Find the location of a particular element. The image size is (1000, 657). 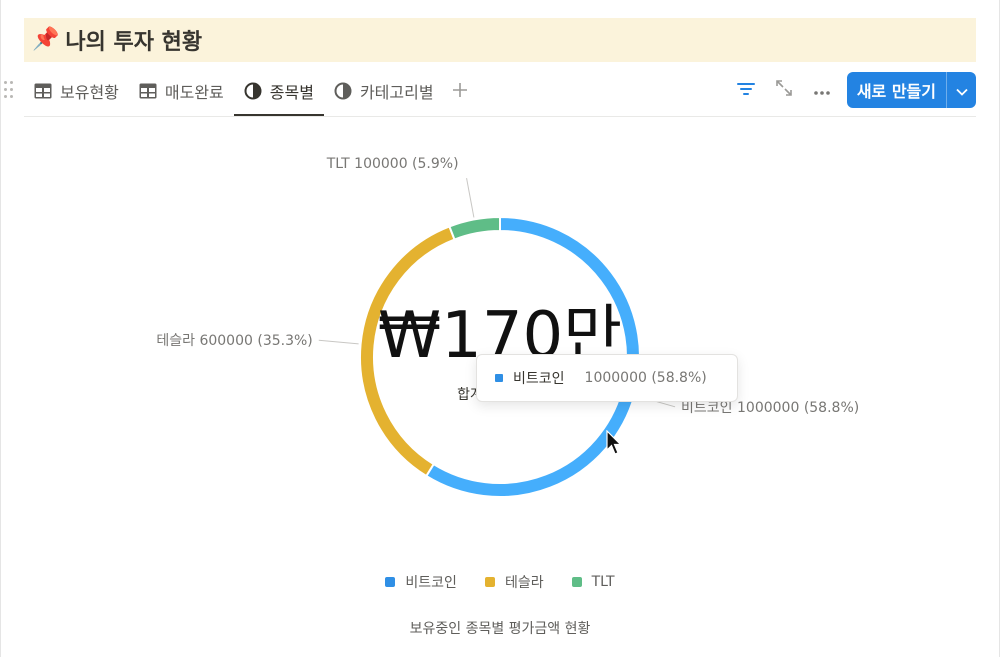

tabs-divider is located at coordinates (500, 116).